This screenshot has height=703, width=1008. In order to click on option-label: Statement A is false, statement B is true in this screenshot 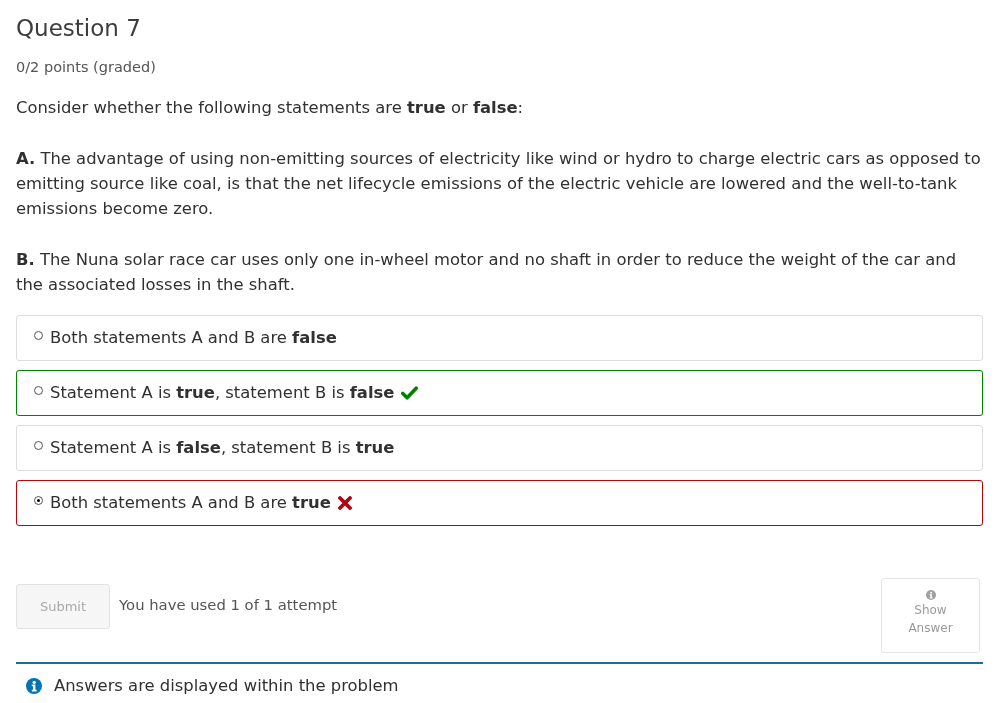, I will do `click(222, 448)`.